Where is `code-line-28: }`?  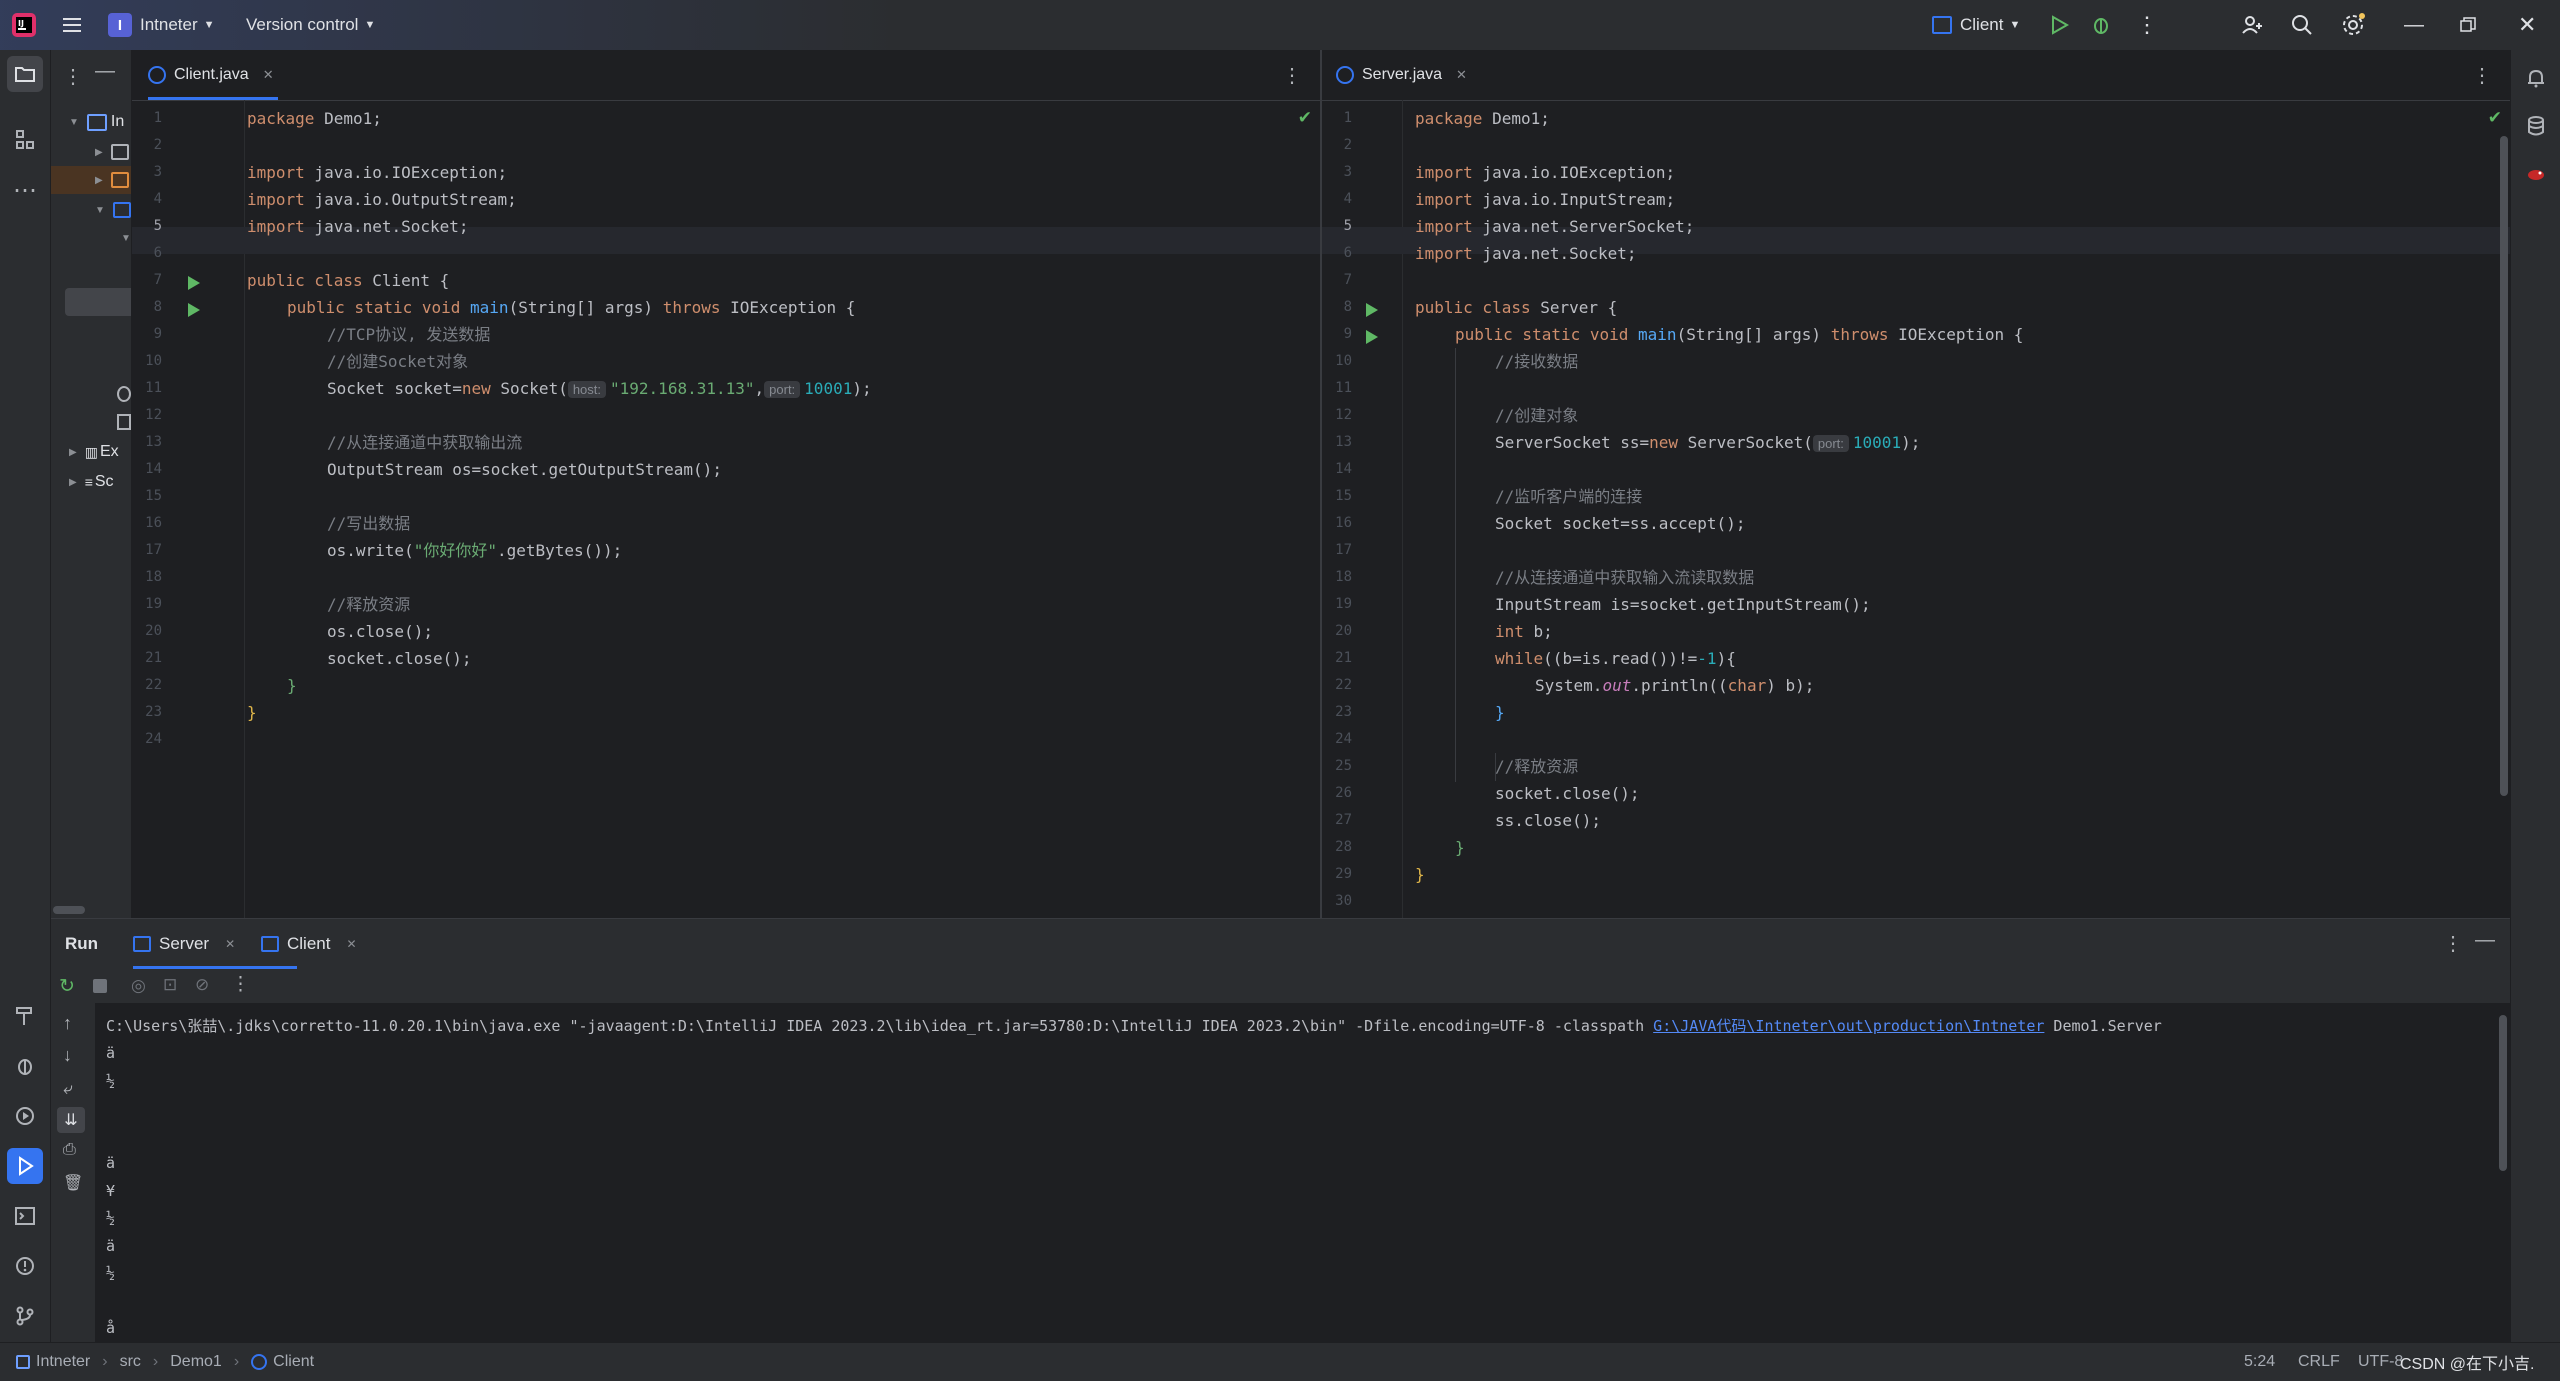
code-line-28: } is located at coordinates (1460, 847).